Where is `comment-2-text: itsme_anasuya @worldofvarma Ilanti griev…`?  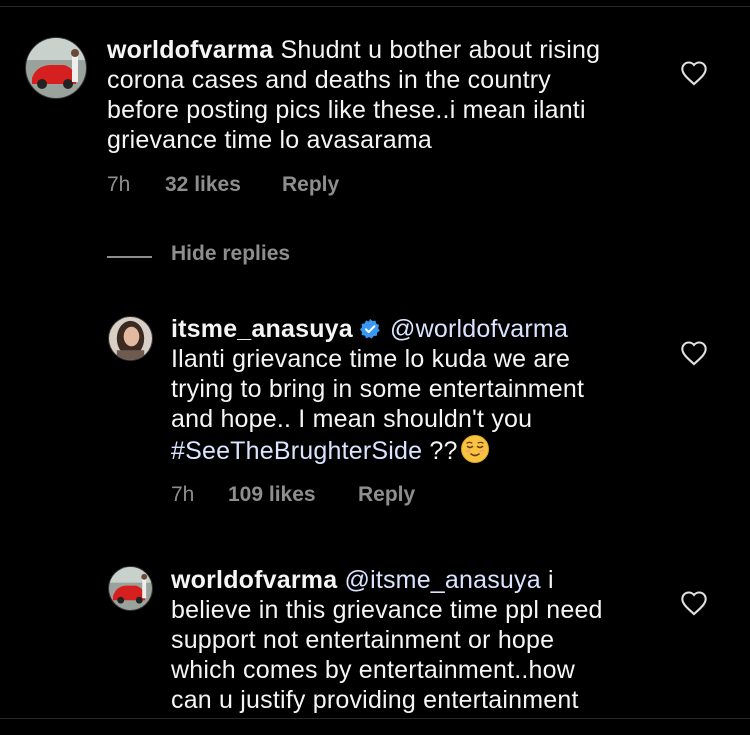 comment-2-text: itsme_anasuya @worldofvarma Ilanti griev… is located at coordinates (421, 390).